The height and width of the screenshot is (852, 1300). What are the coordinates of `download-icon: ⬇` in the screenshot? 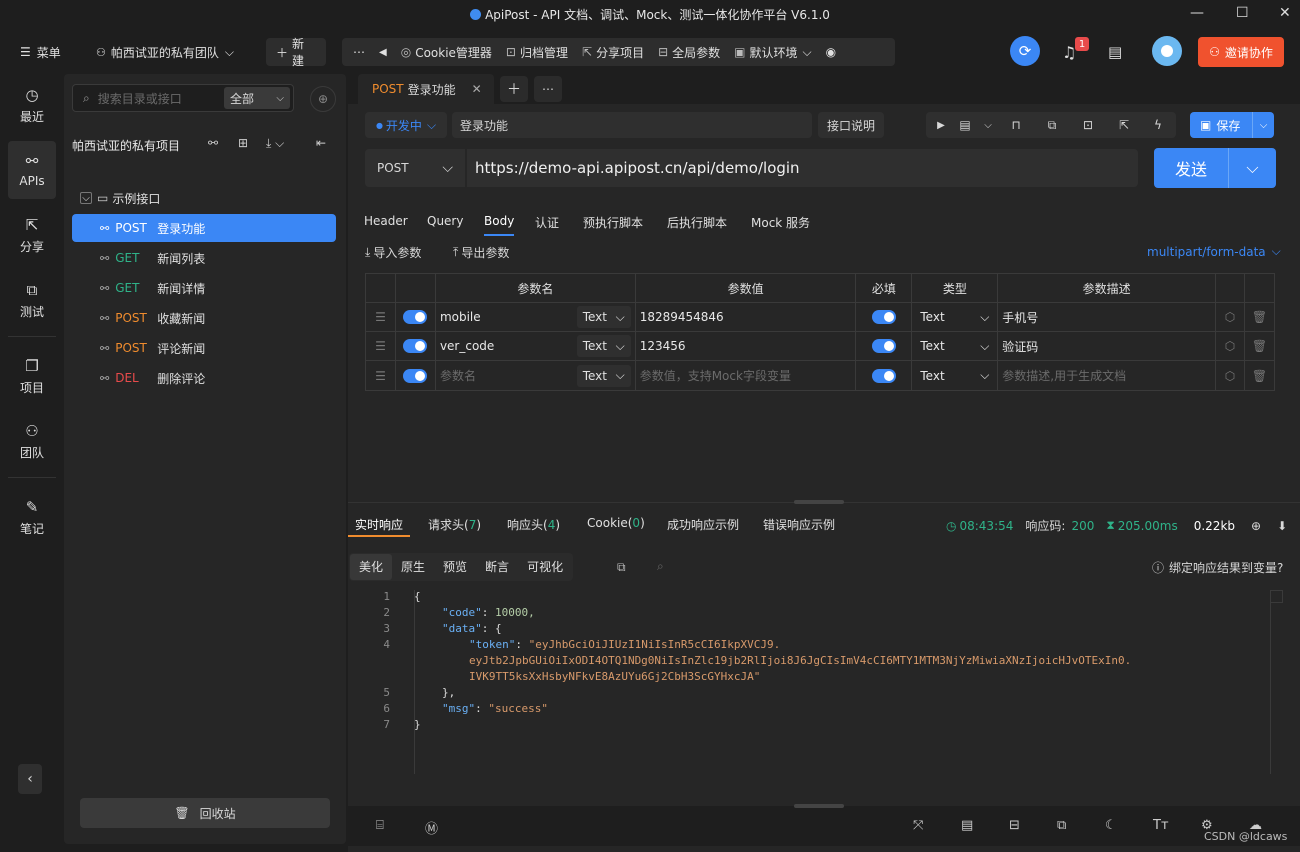 It's located at (1282, 526).